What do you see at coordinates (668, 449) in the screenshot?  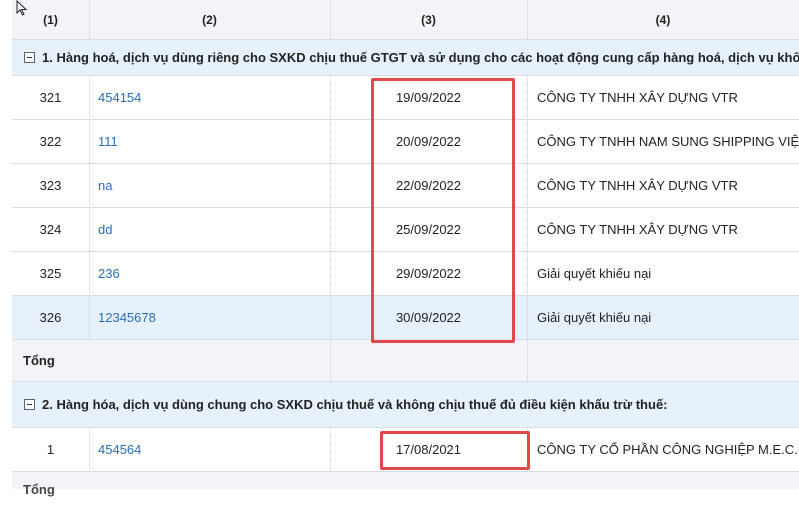 I see `partner-name: CÔNG TY CỔ PHẦN CÔNG NGHIỆP M.E.C.I` at bounding box center [668, 449].